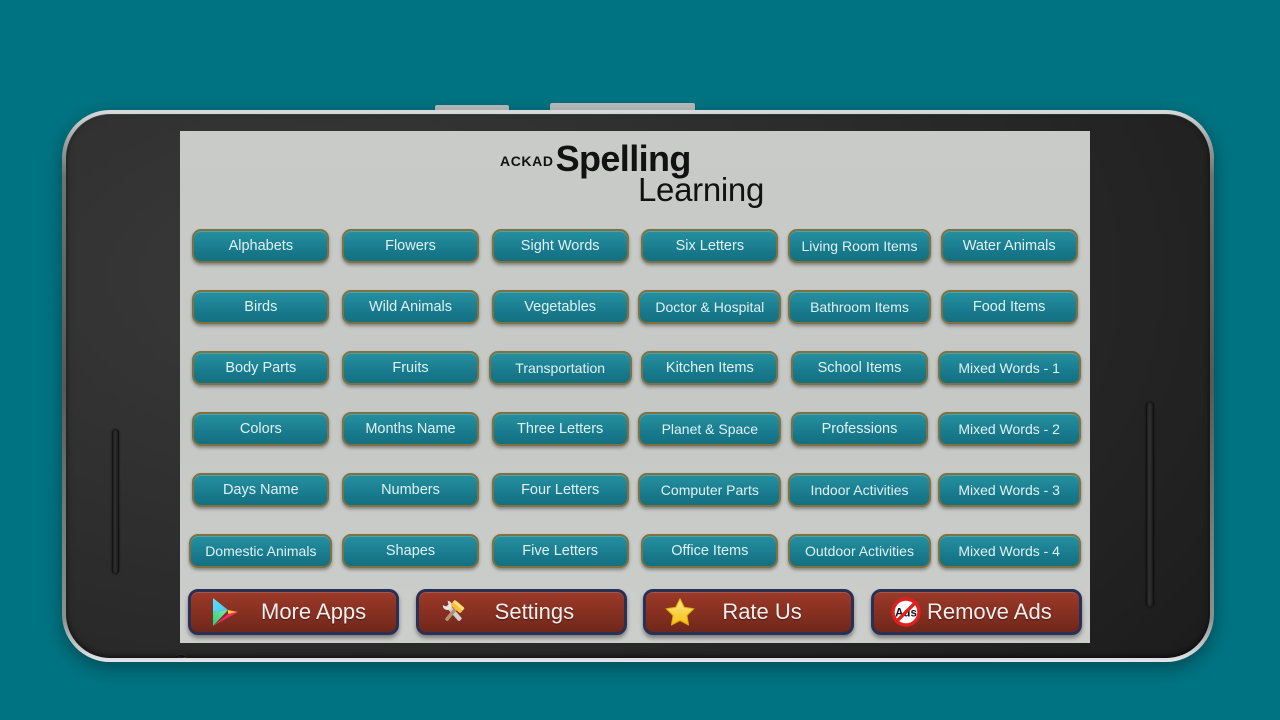 Image resolution: width=1280 pixels, height=720 pixels. I want to click on category-button-sight-words: Sight Words, so click(560, 245).